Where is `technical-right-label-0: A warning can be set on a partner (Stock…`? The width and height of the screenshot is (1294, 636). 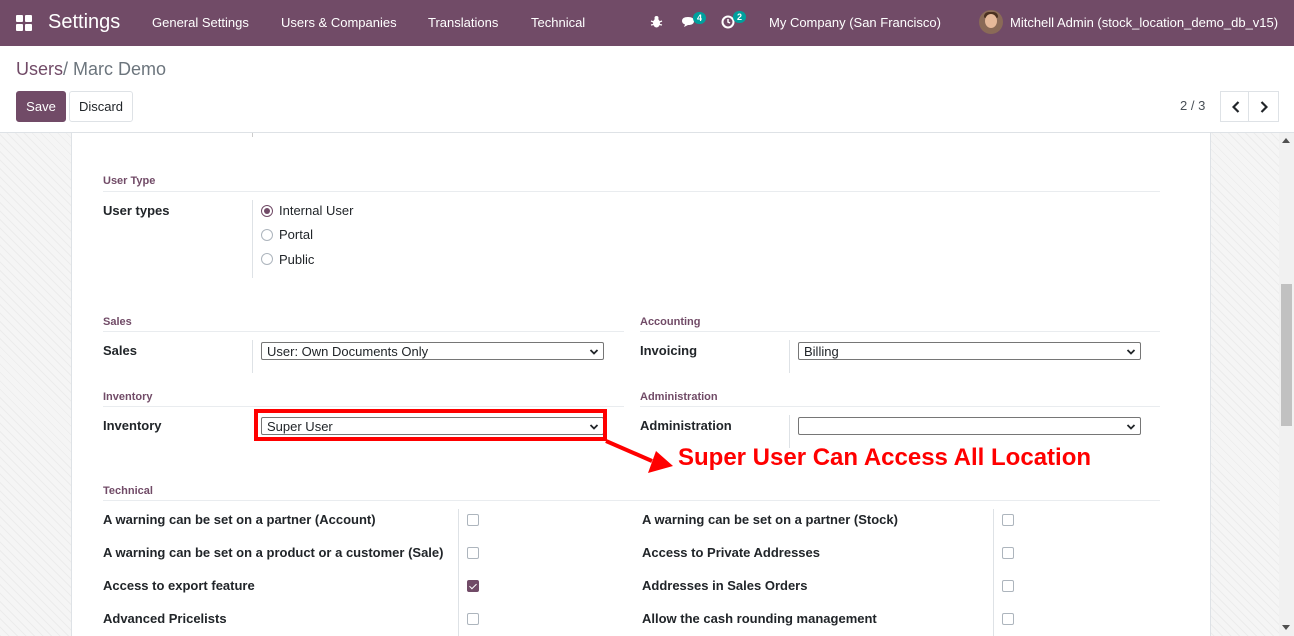 technical-right-label-0: A warning can be set on a partner (Stock… is located at coordinates (770, 519).